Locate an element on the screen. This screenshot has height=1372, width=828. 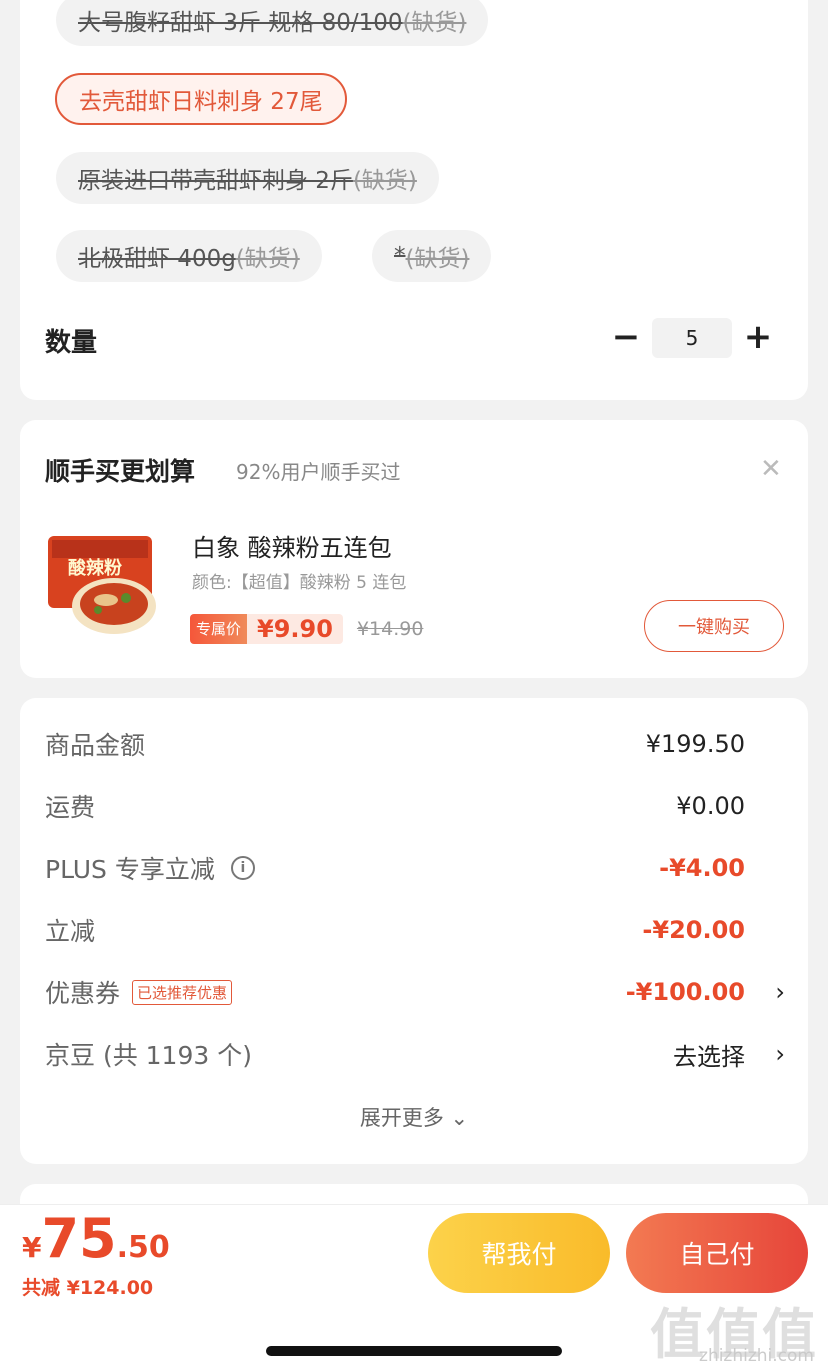
price-tag-badge: 专属价 is located at coordinates (219, 629).